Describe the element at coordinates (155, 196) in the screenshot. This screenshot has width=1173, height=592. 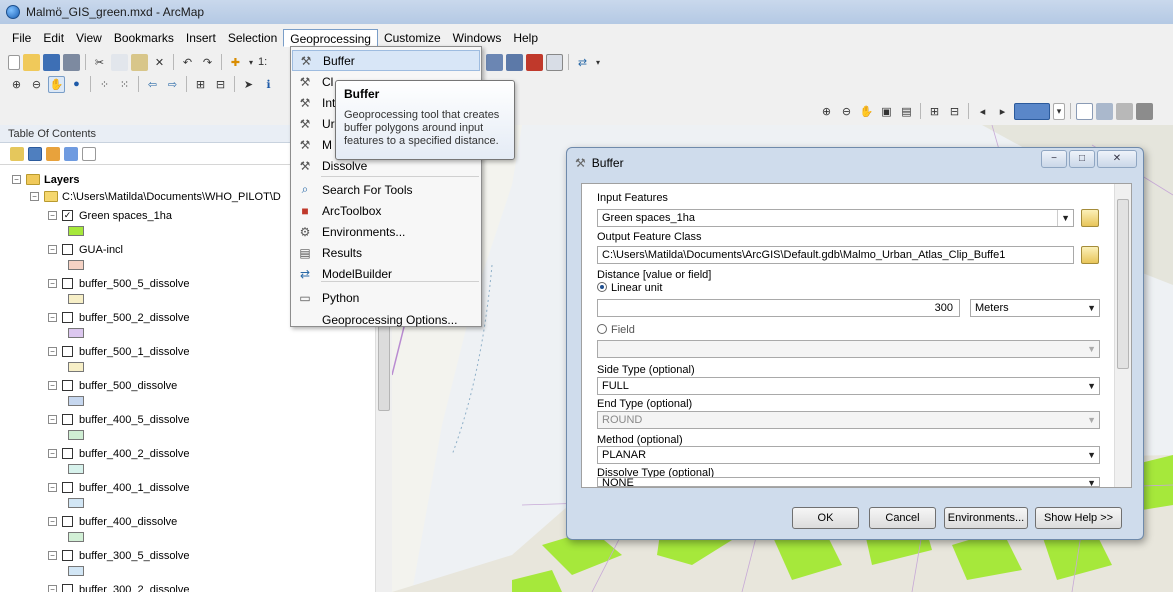
I see `workspace-path-row: − C:\Users\Matilda\Documents\WHO_PILOT\D` at that location.